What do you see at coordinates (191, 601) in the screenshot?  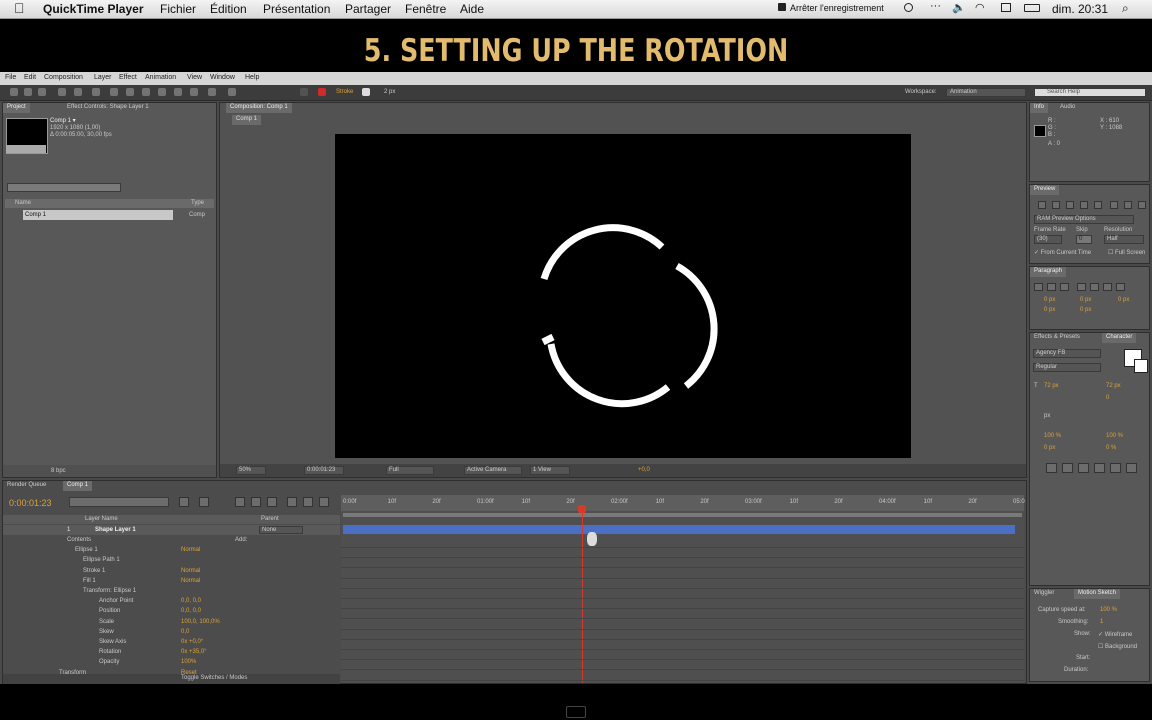 I see `property-value: 0,0, 0,0` at bounding box center [191, 601].